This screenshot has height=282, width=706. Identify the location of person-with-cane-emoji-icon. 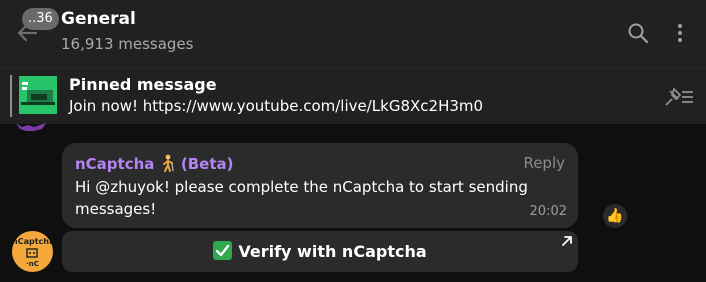
(168, 163).